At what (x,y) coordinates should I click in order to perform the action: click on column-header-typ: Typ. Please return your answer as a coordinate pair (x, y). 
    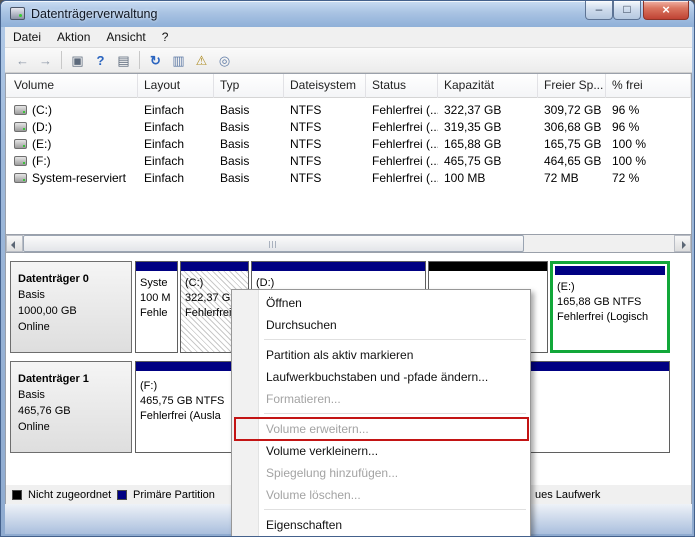
    Looking at the image, I should click on (249, 86).